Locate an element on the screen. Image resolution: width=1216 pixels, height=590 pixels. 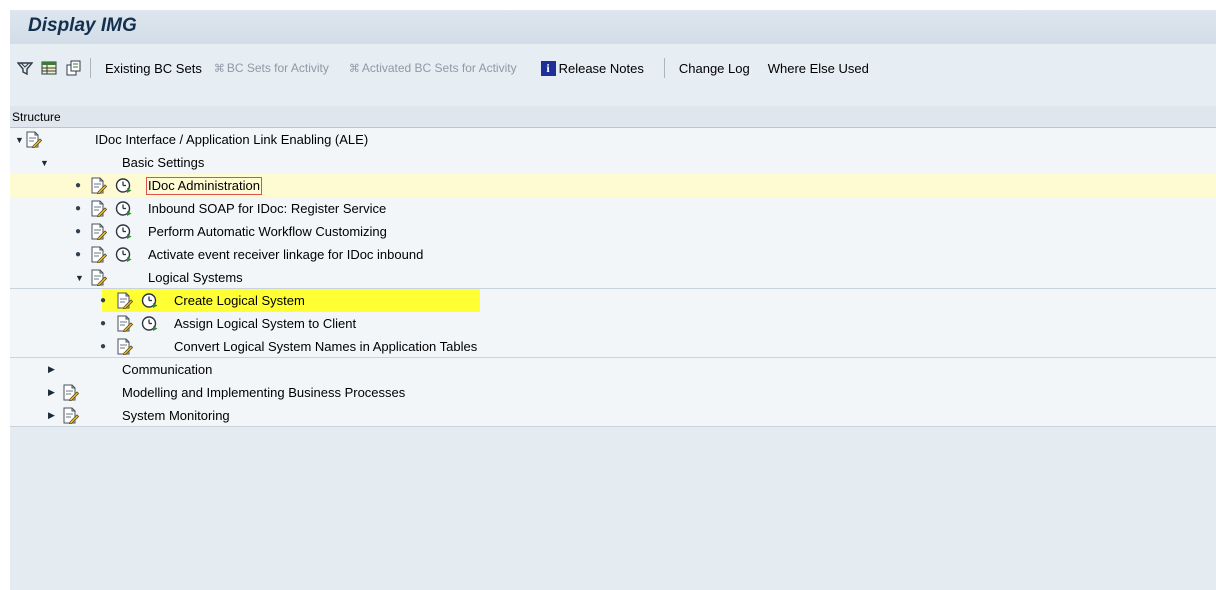
tree-node-system-monitoring: ▶ System Monitoring is located at coordinates (613, 415).